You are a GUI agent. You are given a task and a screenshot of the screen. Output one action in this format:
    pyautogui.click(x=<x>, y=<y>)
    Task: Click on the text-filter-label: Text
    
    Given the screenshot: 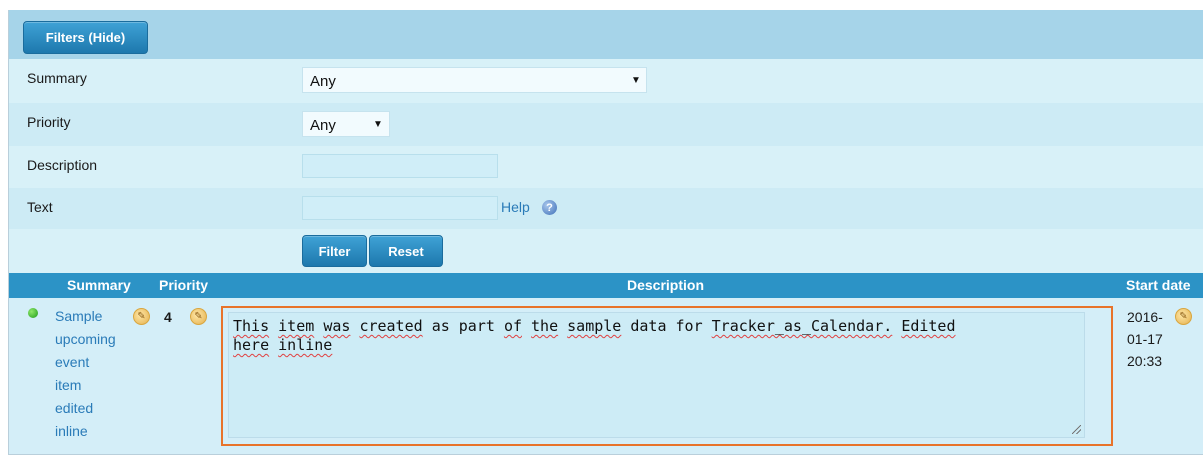 What is the action you would take?
    pyautogui.click(x=40, y=207)
    